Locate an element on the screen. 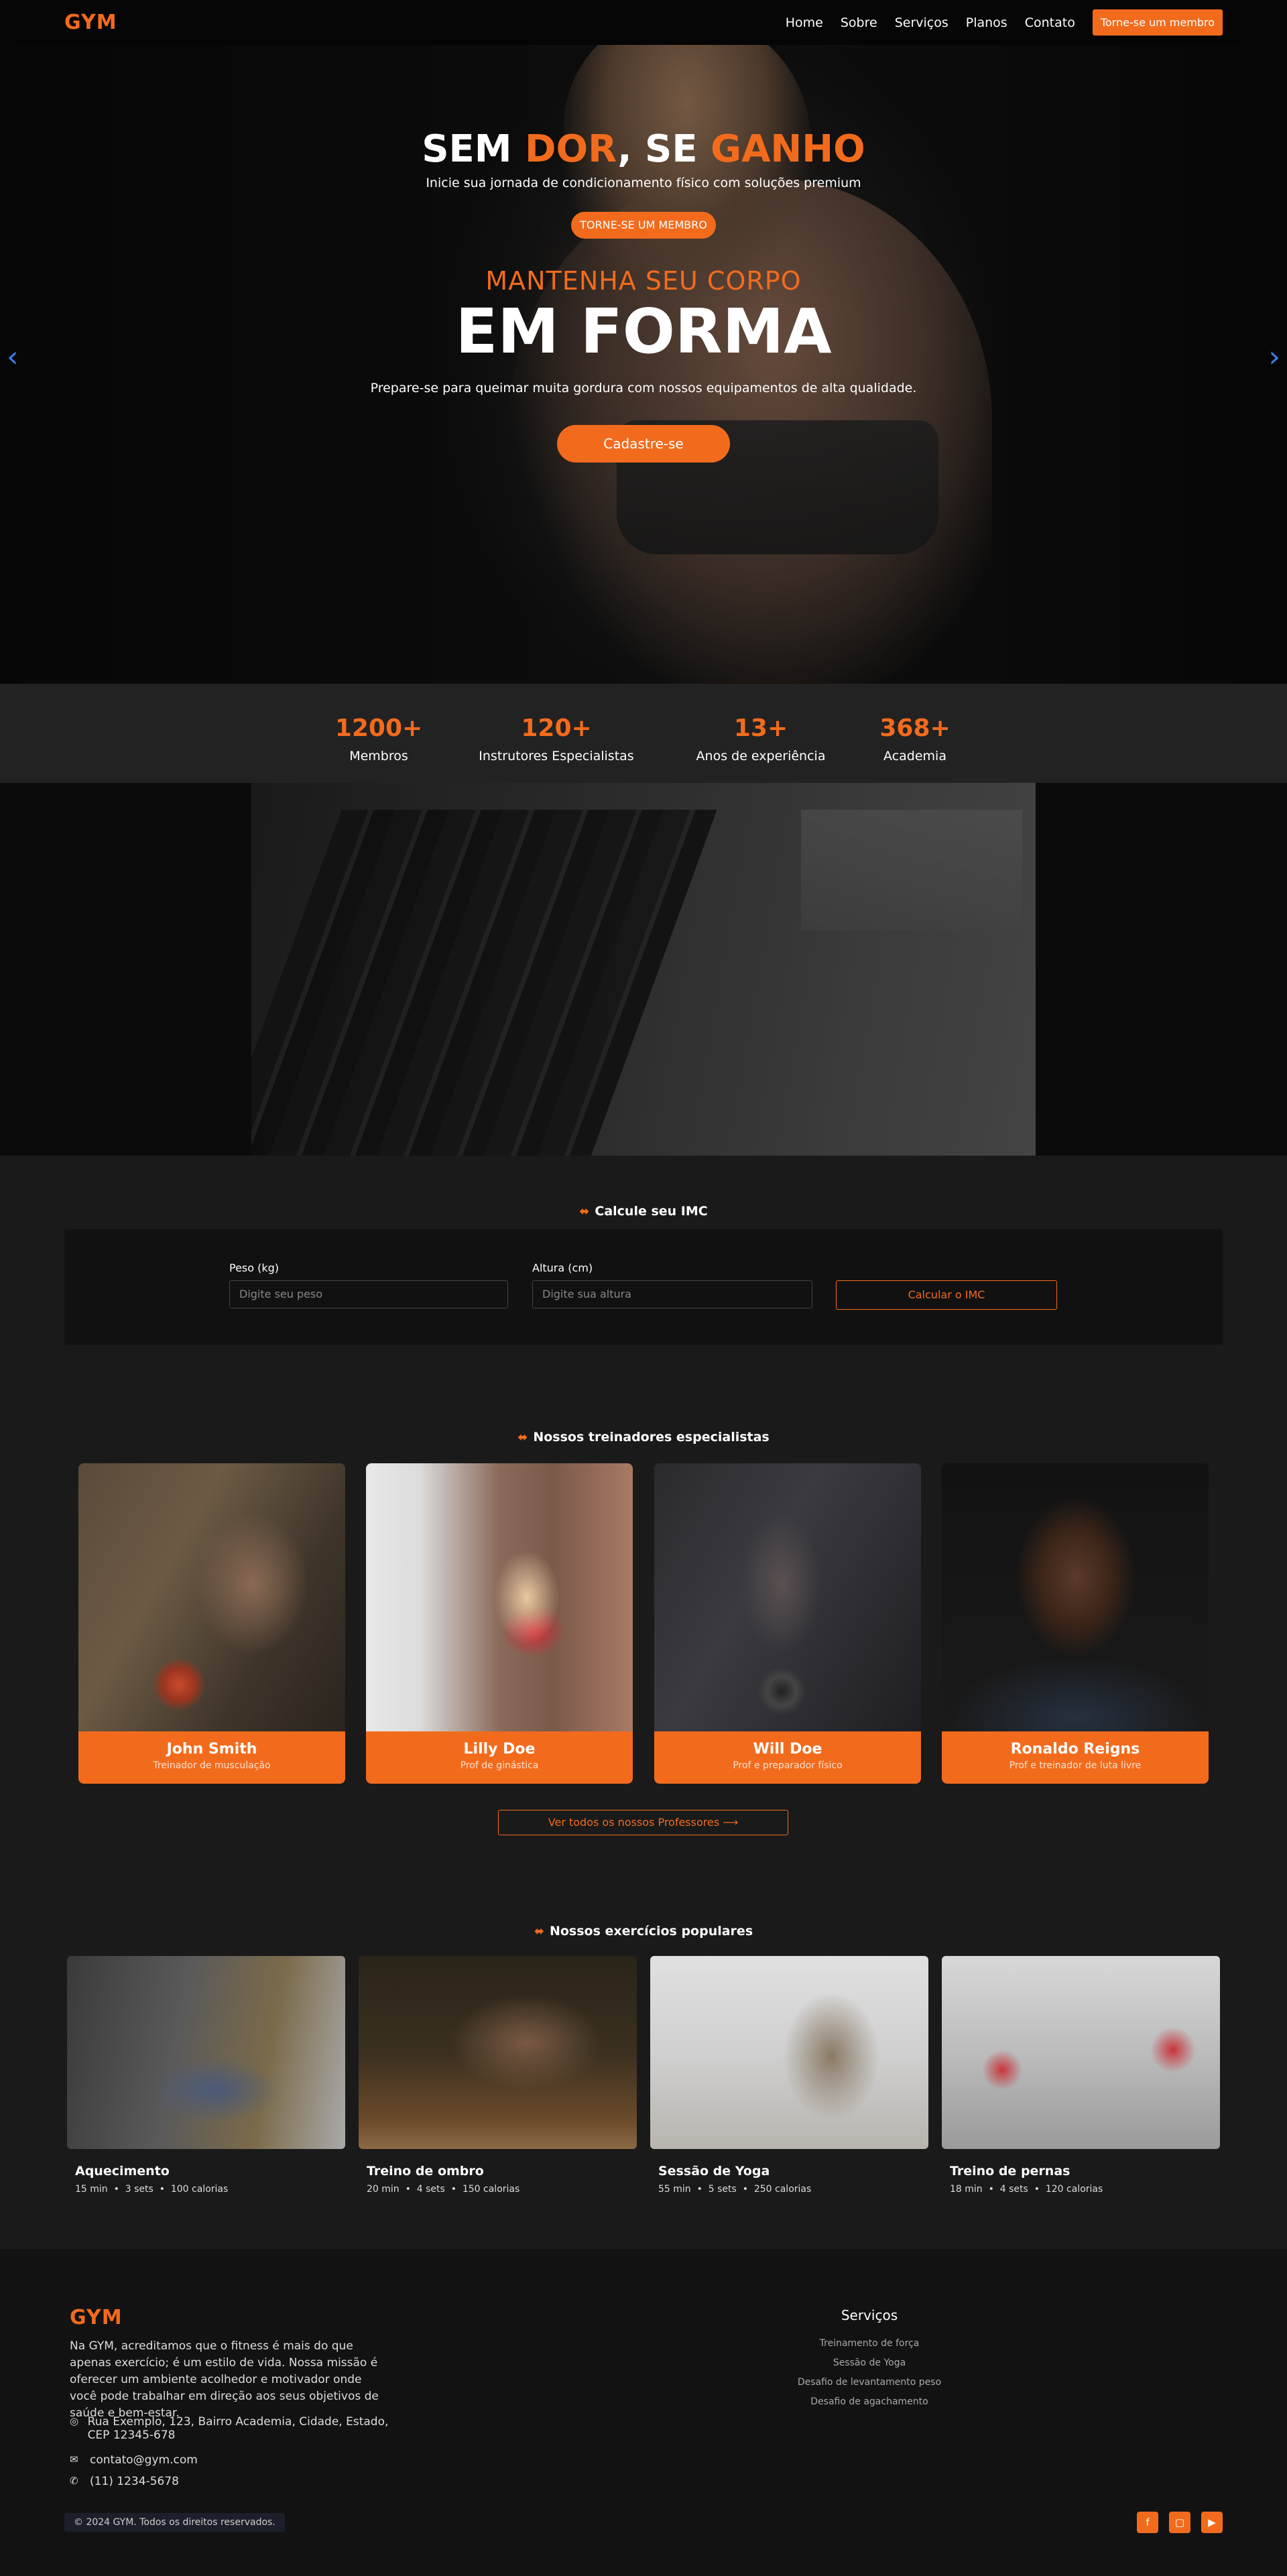 The image size is (1287, 2576). exercise-meta: 55 min • 5 sets • 250 calorias is located at coordinates (735, 2190).